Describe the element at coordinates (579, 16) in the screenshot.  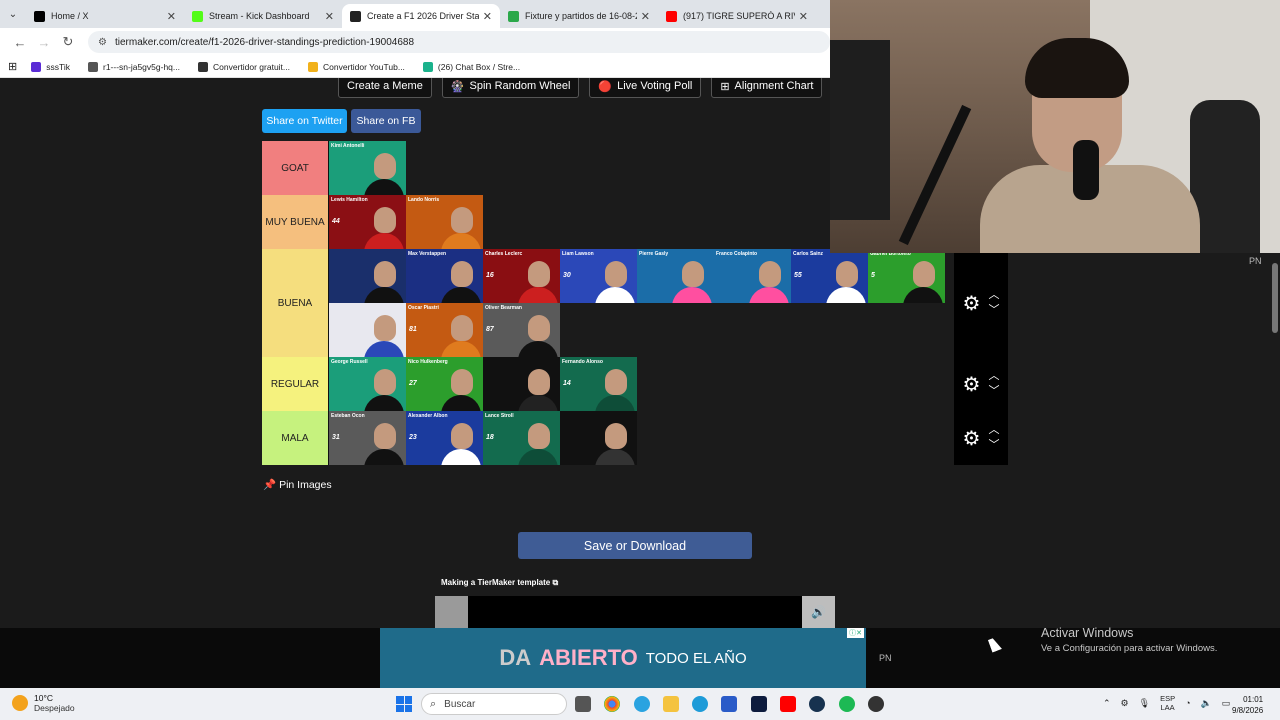
I see `browser-tab: Fixture y partidos de 16-08-202 ✕` at that location.